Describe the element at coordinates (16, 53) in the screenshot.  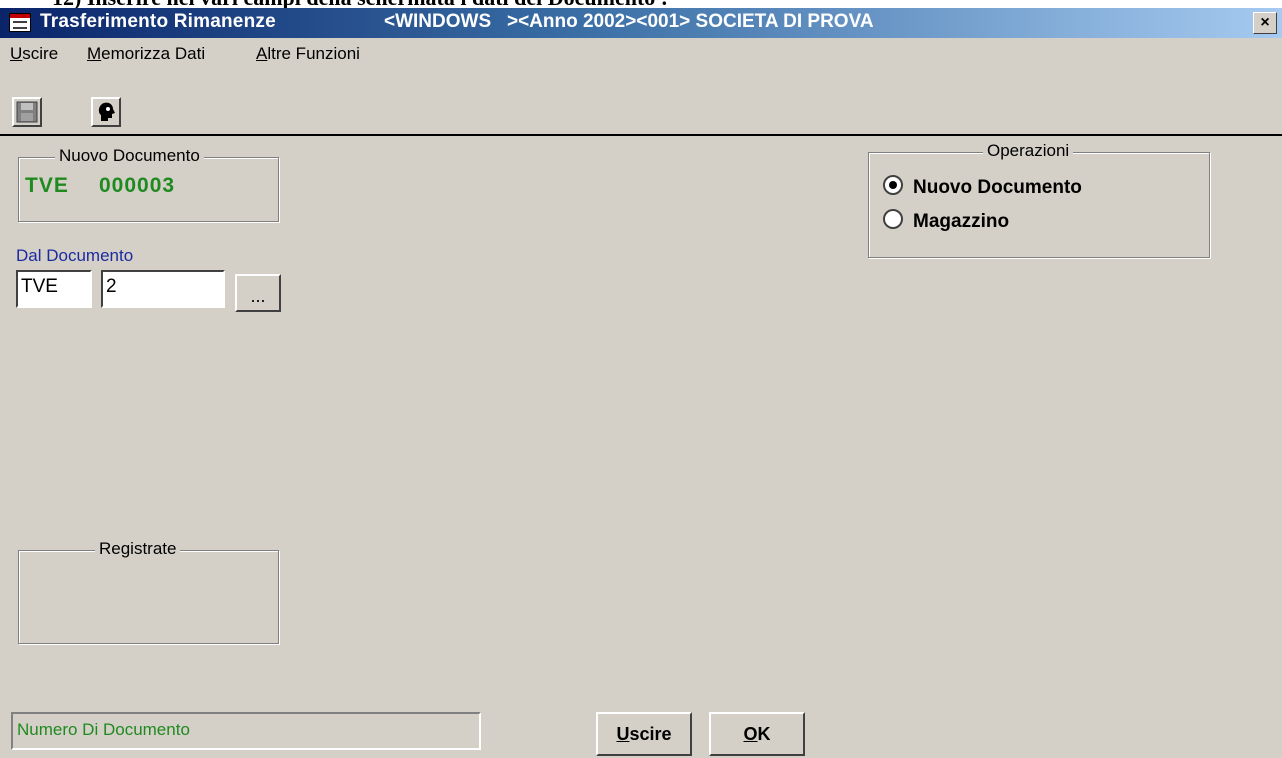
I see `menu-uscire-accel: U` at that location.